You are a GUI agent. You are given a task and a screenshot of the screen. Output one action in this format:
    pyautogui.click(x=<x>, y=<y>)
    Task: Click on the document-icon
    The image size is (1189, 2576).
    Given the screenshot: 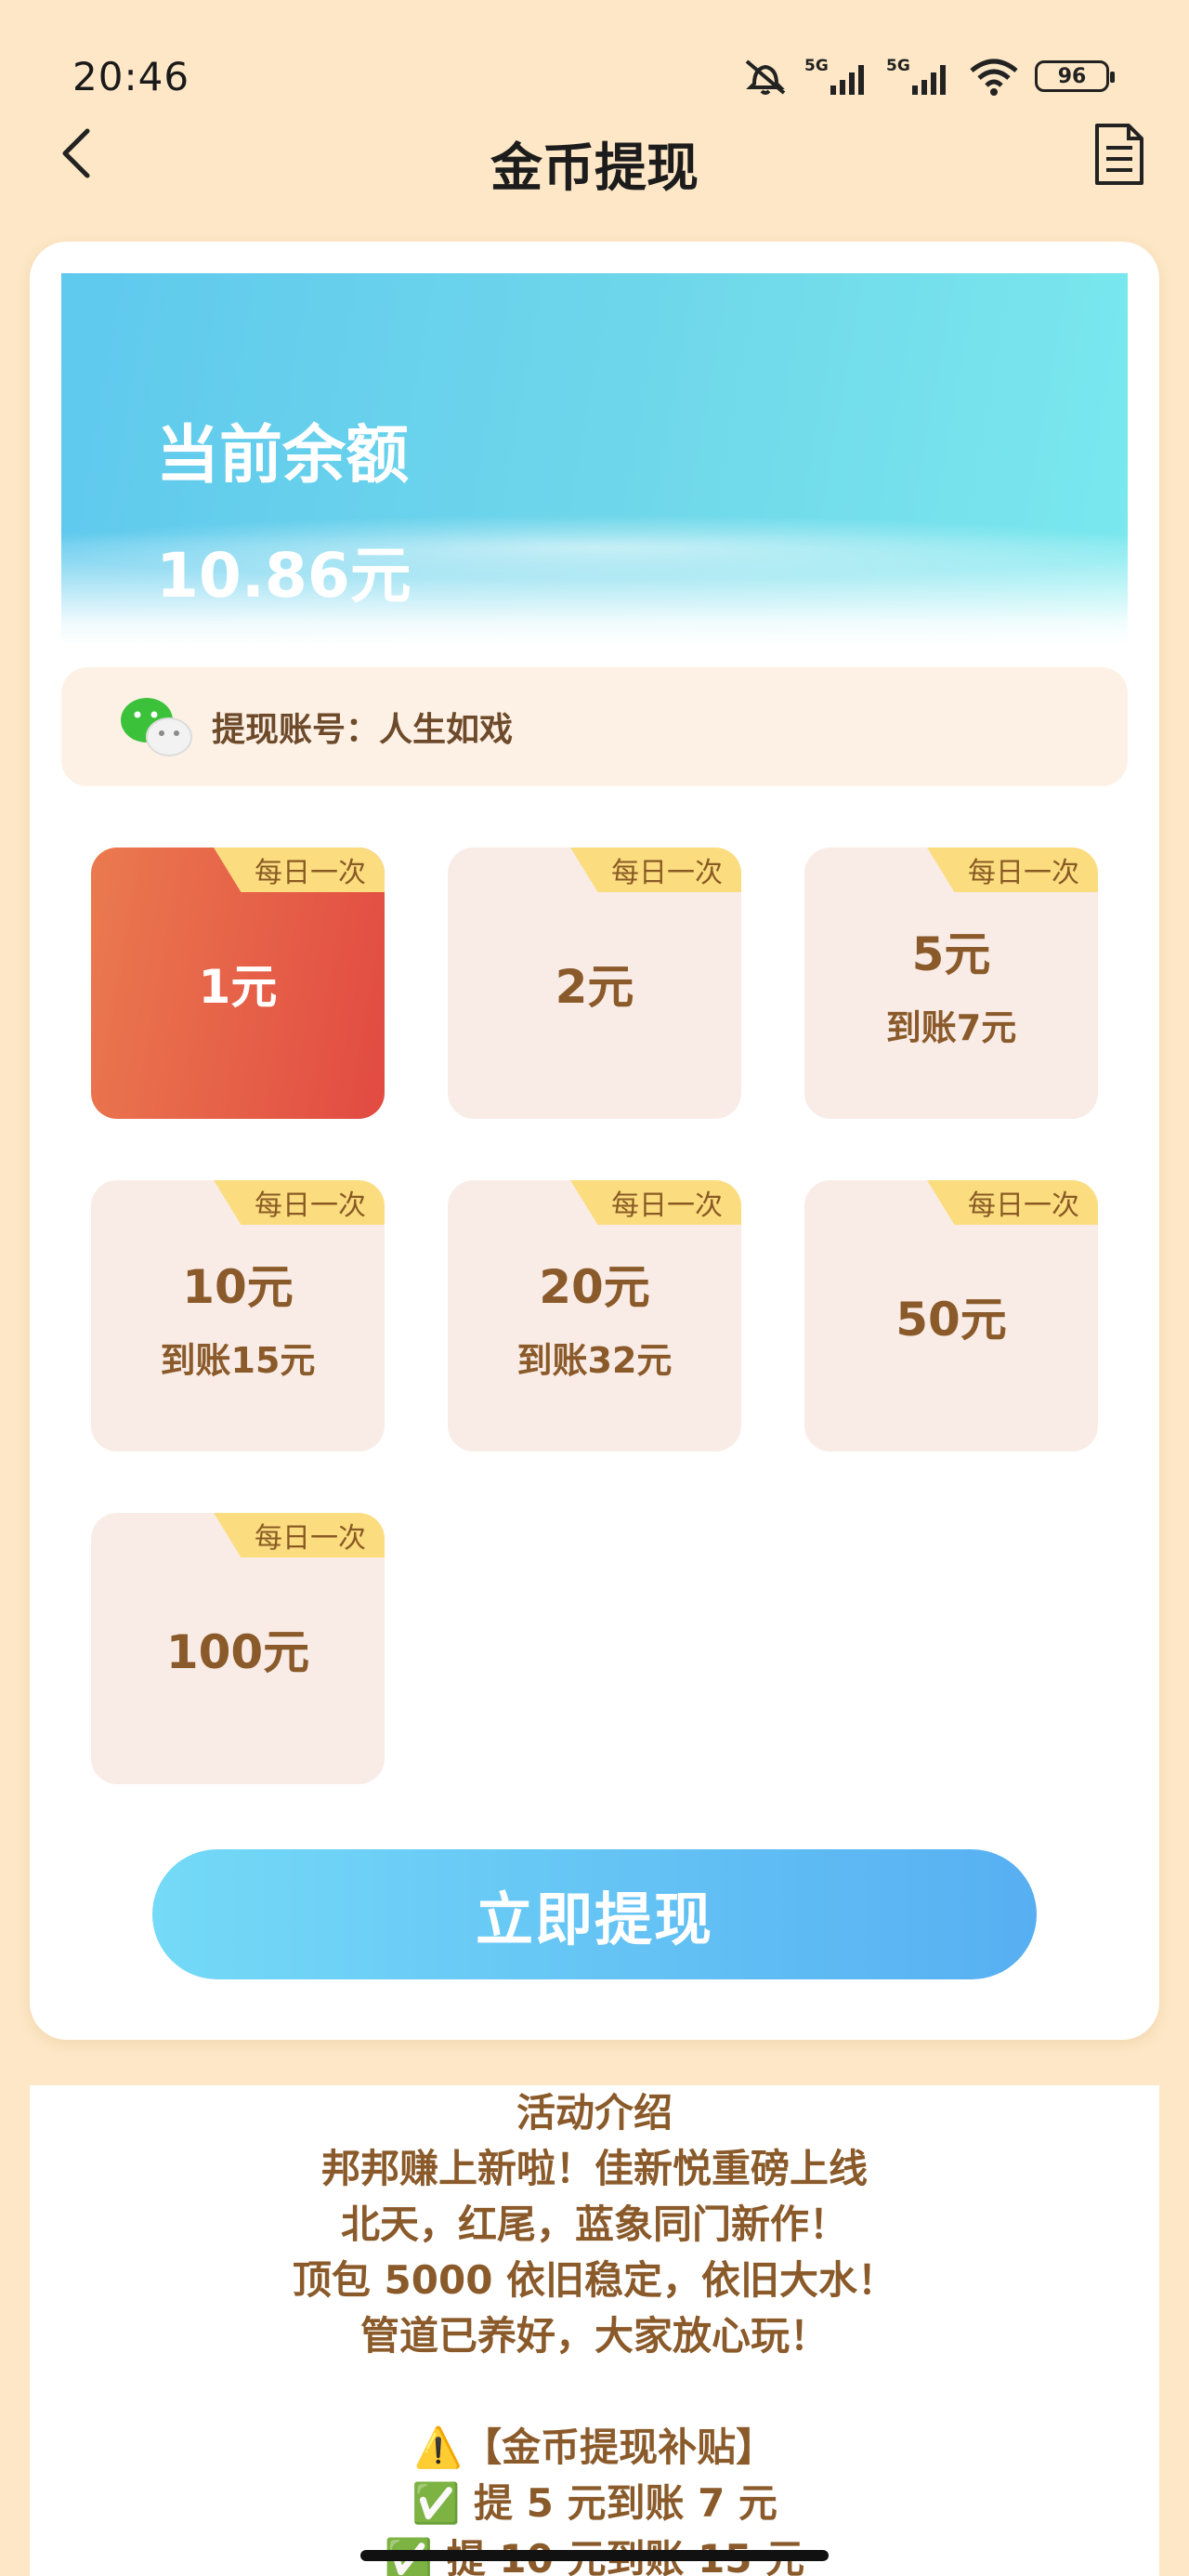 What is the action you would take?
    pyautogui.click(x=1119, y=154)
    